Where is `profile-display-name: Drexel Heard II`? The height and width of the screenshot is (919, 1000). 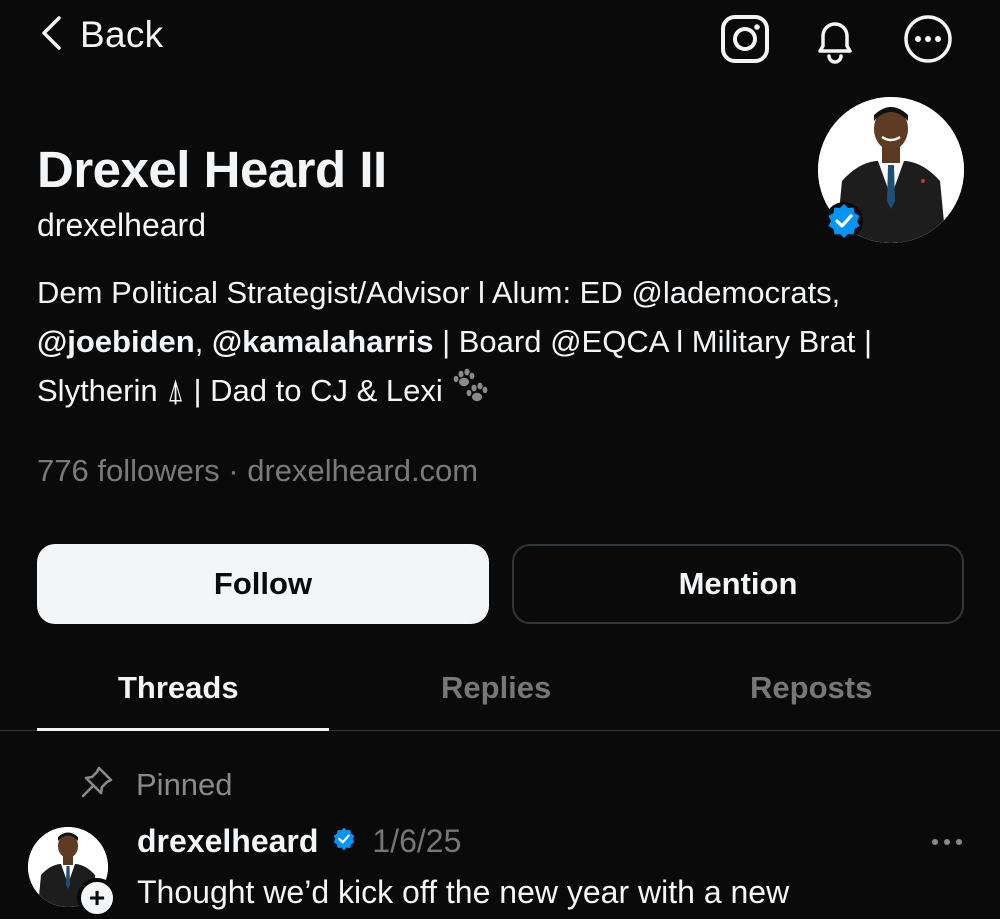
profile-display-name: Drexel Heard II is located at coordinates (212, 169).